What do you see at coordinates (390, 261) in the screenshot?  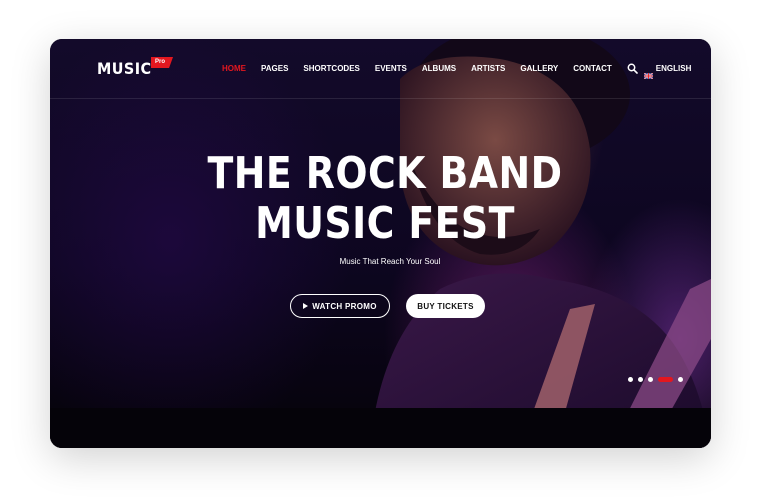 I see `hero-subtitle: Music That Reach Your Soul` at bounding box center [390, 261].